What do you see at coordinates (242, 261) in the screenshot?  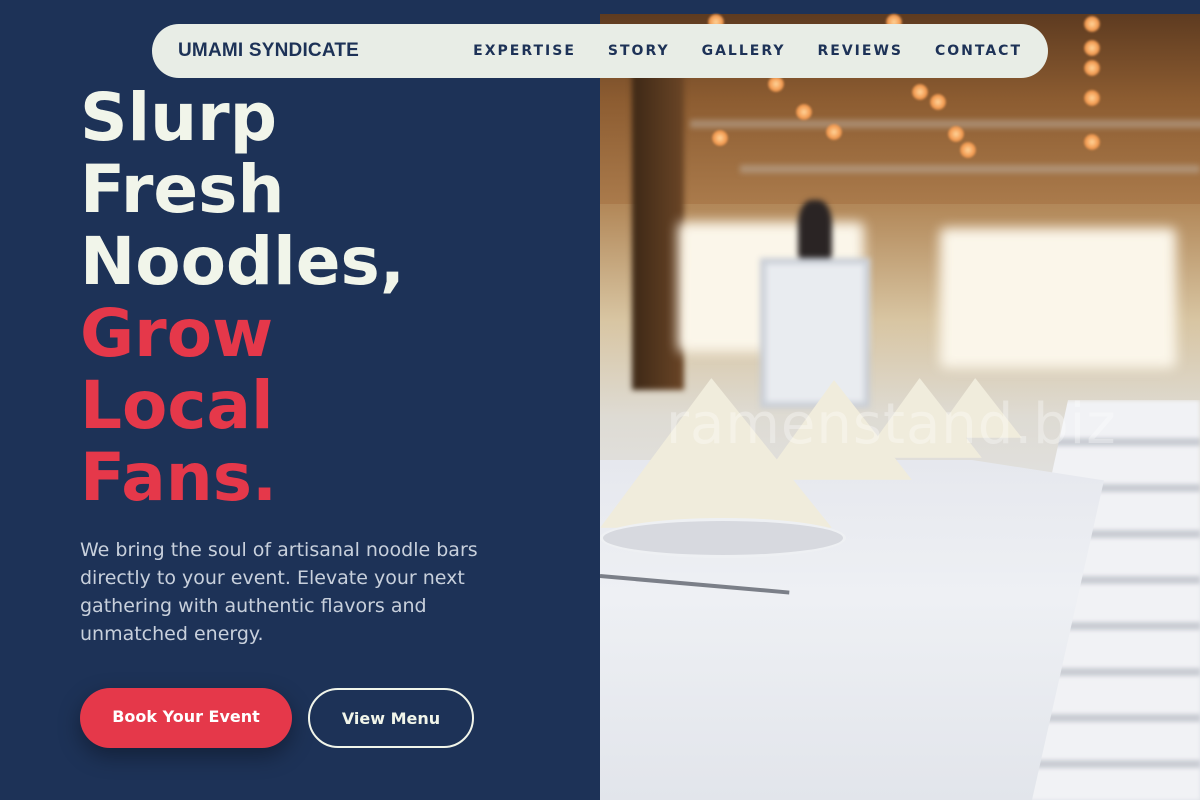 I see `headline-line: Noodles,` at bounding box center [242, 261].